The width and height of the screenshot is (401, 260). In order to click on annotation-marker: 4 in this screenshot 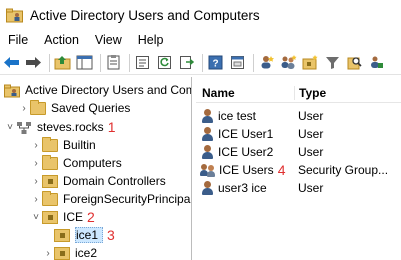, I will do `click(281, 170)`.